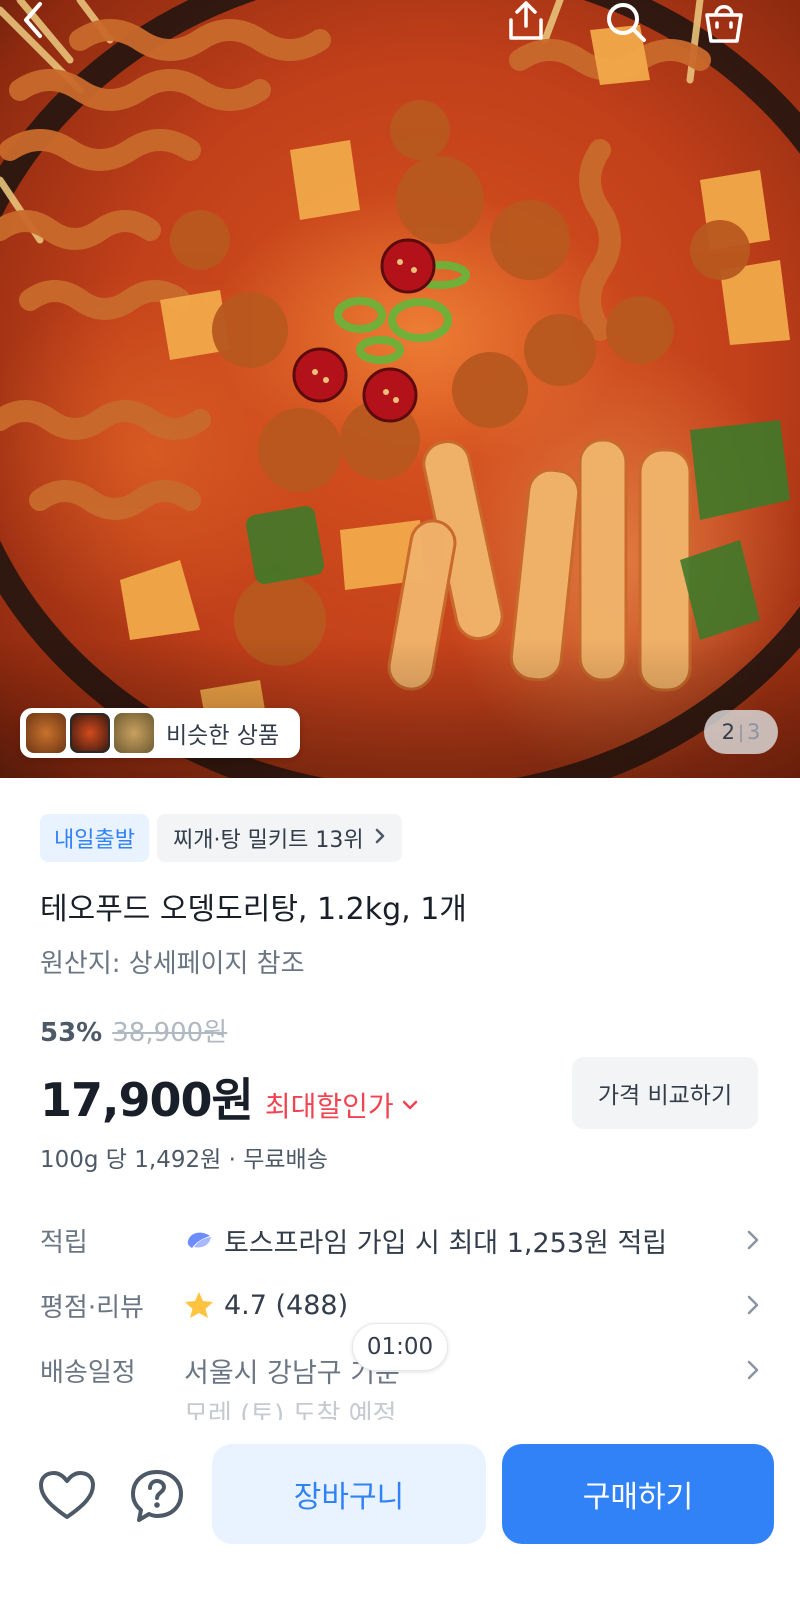 Image resolution: width=800 pixels, height=1612 pixels. I want to click on star-icon, so click(199, 1305).